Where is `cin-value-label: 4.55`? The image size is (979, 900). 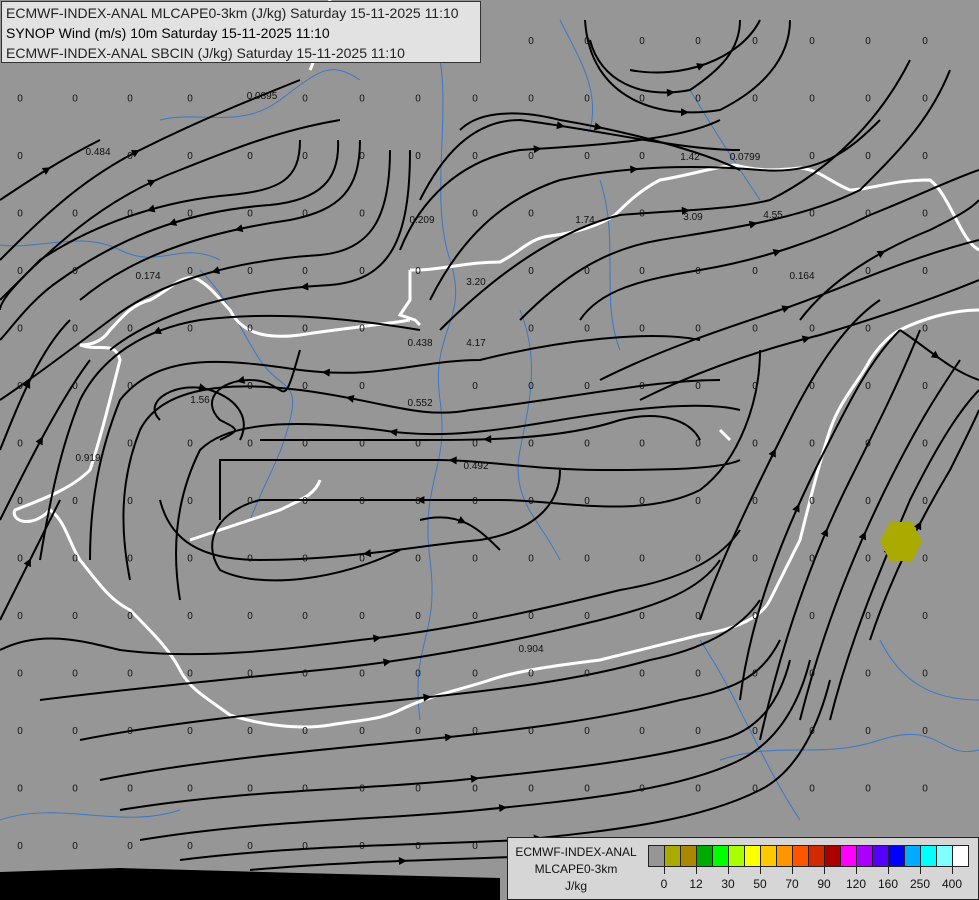 cin-value-label: 4.55 is located at coordinates (773, 215).